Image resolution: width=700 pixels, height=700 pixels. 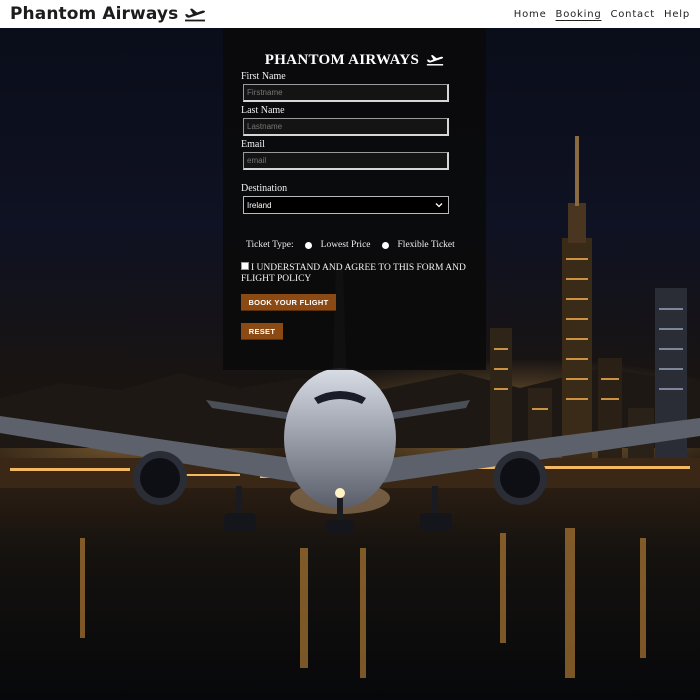 What do you see at coordinates (677, 14) in the screenshot?
I see `nav-help: Help` at bounding box center [677, 14].